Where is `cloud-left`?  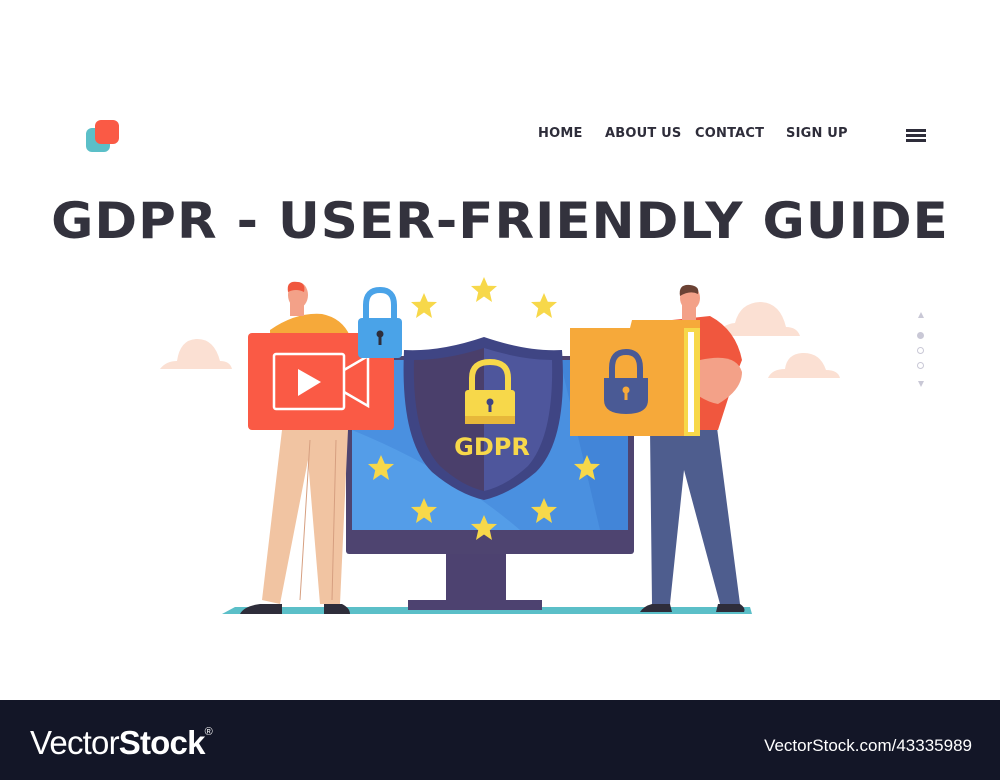
cloud-left is located at coordinates (196, 353).